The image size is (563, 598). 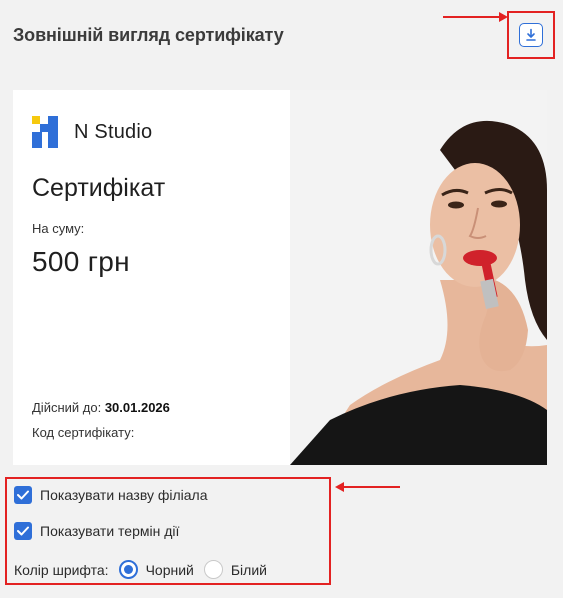 What do you see at coordinates (128, 569) in the screenshot?
I see `radio-selected-icon` at bounding box center [128, 569].